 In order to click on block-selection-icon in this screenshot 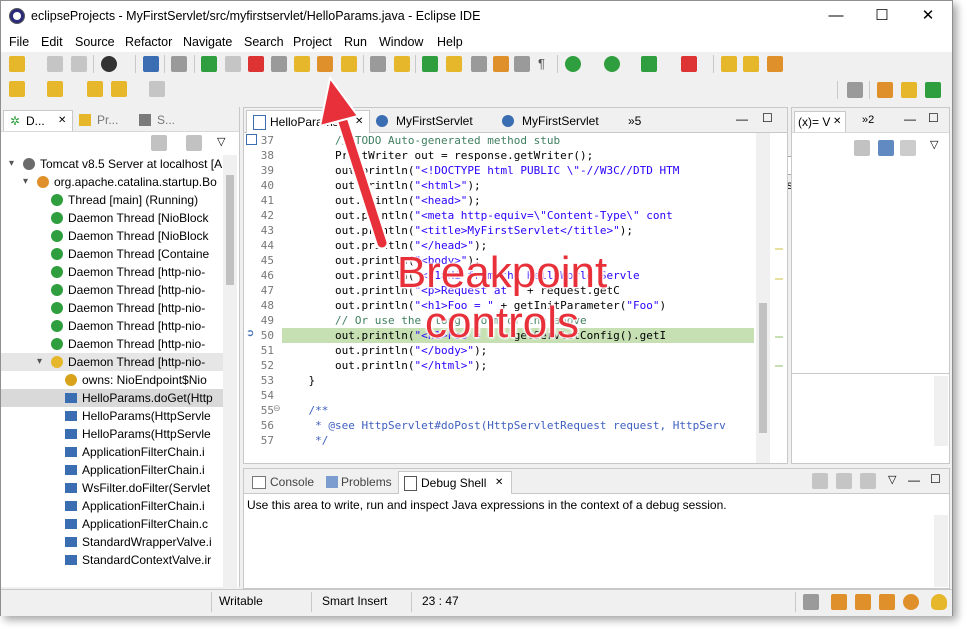, I will do `click(522, 64)`.